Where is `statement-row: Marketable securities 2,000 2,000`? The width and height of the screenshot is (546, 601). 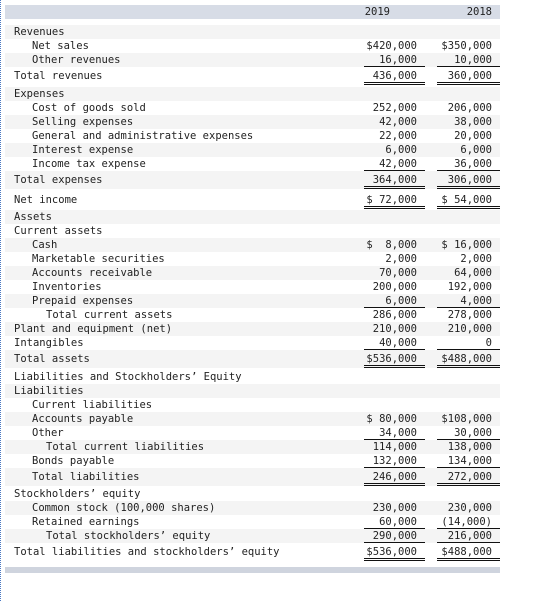 statement-row: Marketable securities 2,000 2,000 is located at coordinates (252, 259).